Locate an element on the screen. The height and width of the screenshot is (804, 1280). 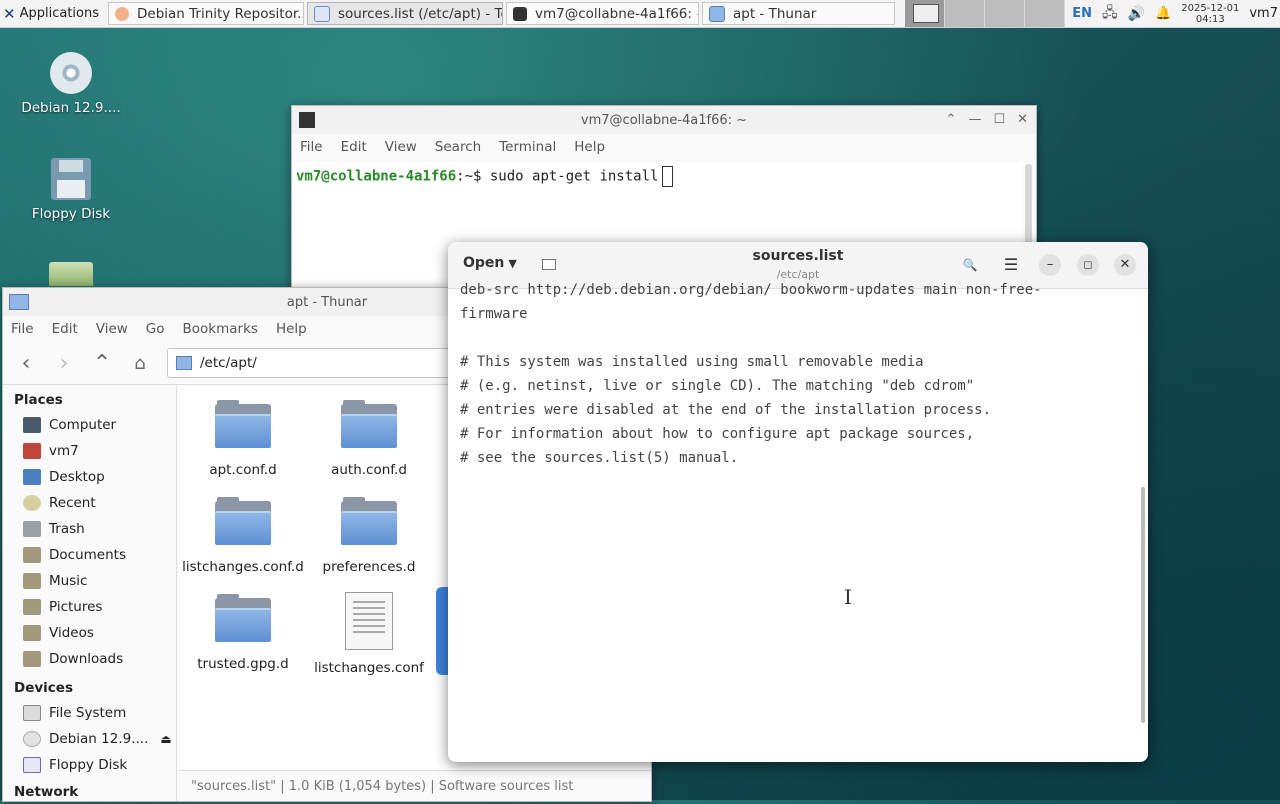
file-item: listchanges.conf.d is located at coordinates (243, 536).